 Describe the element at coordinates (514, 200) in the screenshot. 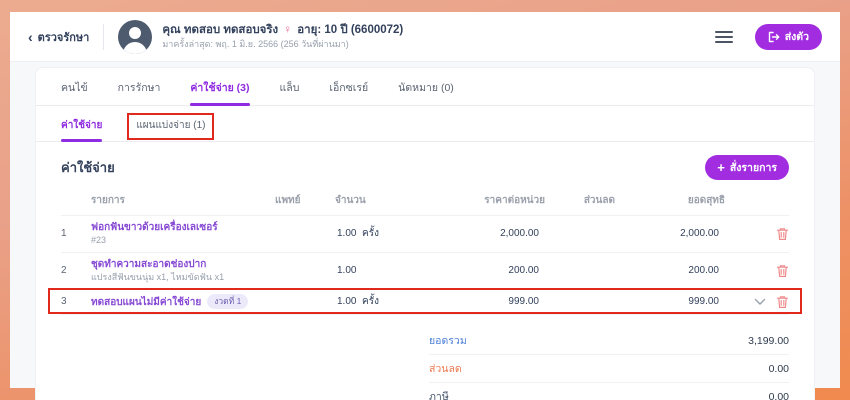

I see `col-unit-price: ราคาต่อหน่วย` at that location.